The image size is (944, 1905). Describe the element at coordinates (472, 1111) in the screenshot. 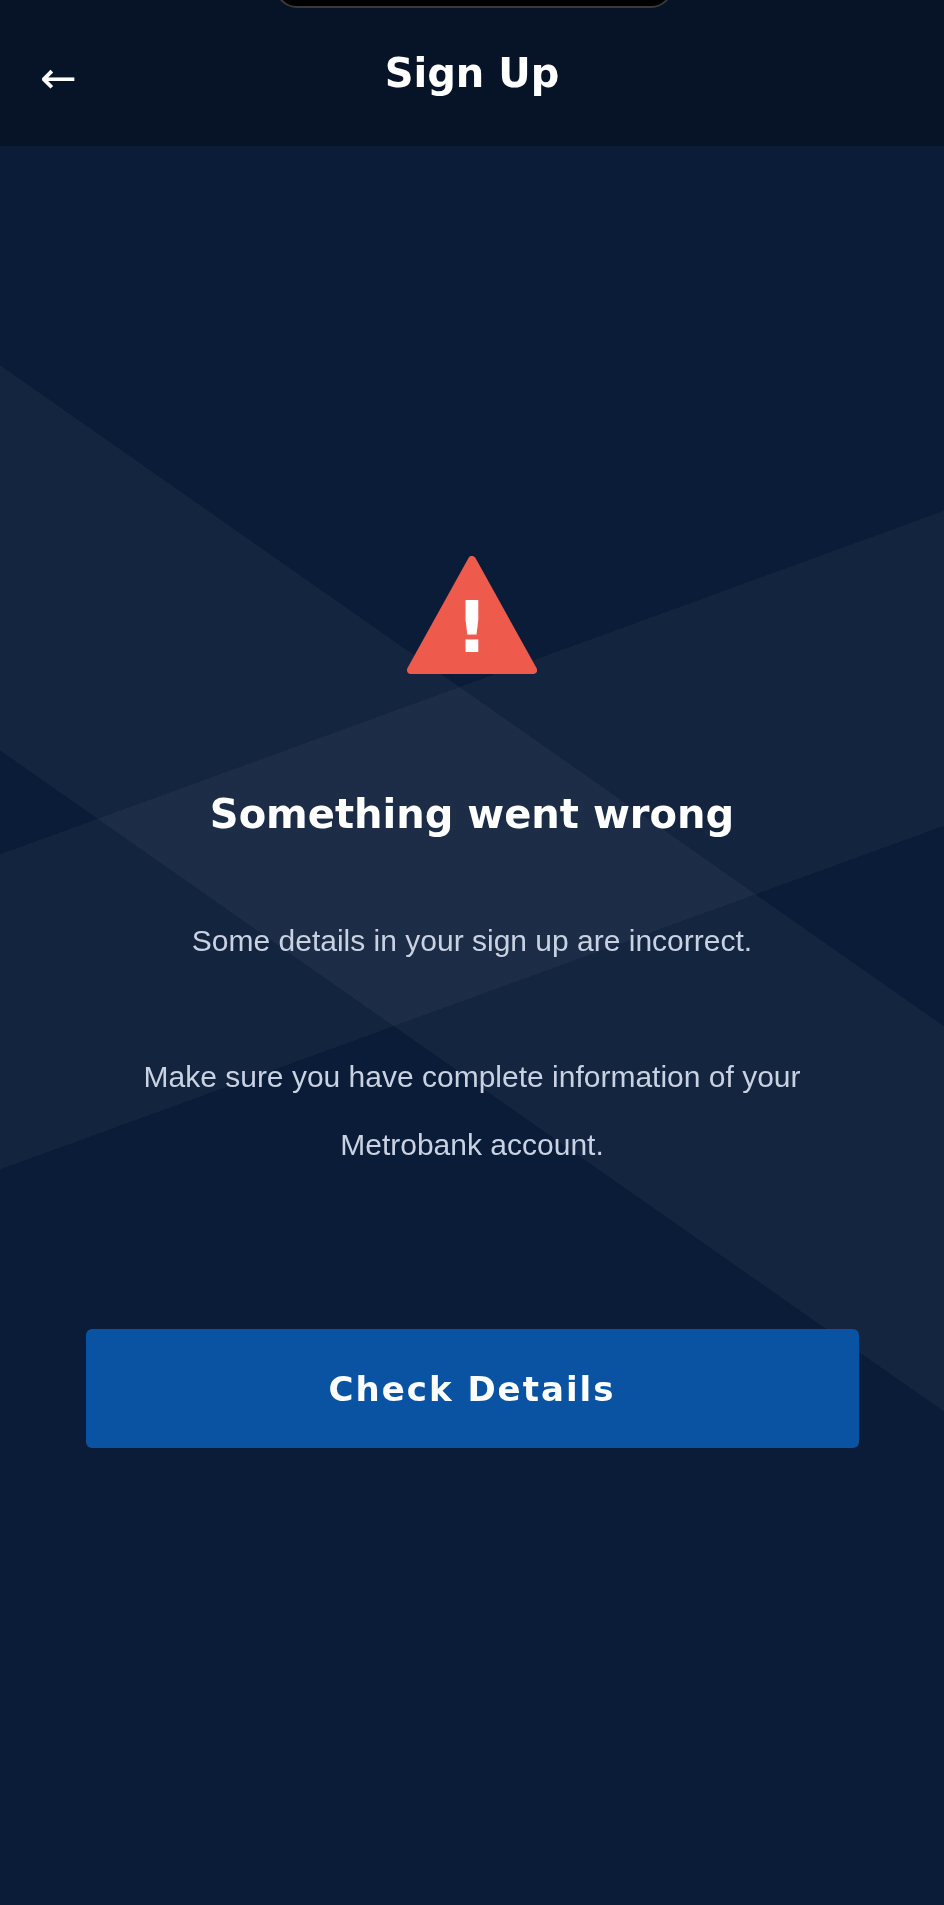

I see `error-message: Make sure you have complete information of your Metrobank account.` at that location.